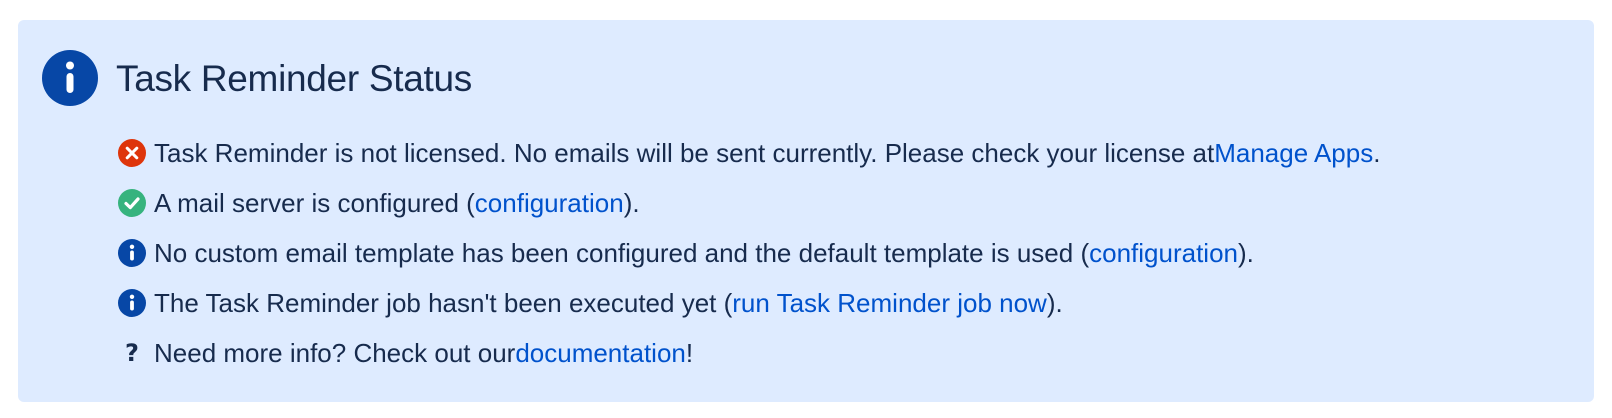 The width and height of the screenshot is (1612, 418). Describe the element at coordinates (1293, 153) in the screenshot. I see `manage-apps-link: Manage Apps` at that location.